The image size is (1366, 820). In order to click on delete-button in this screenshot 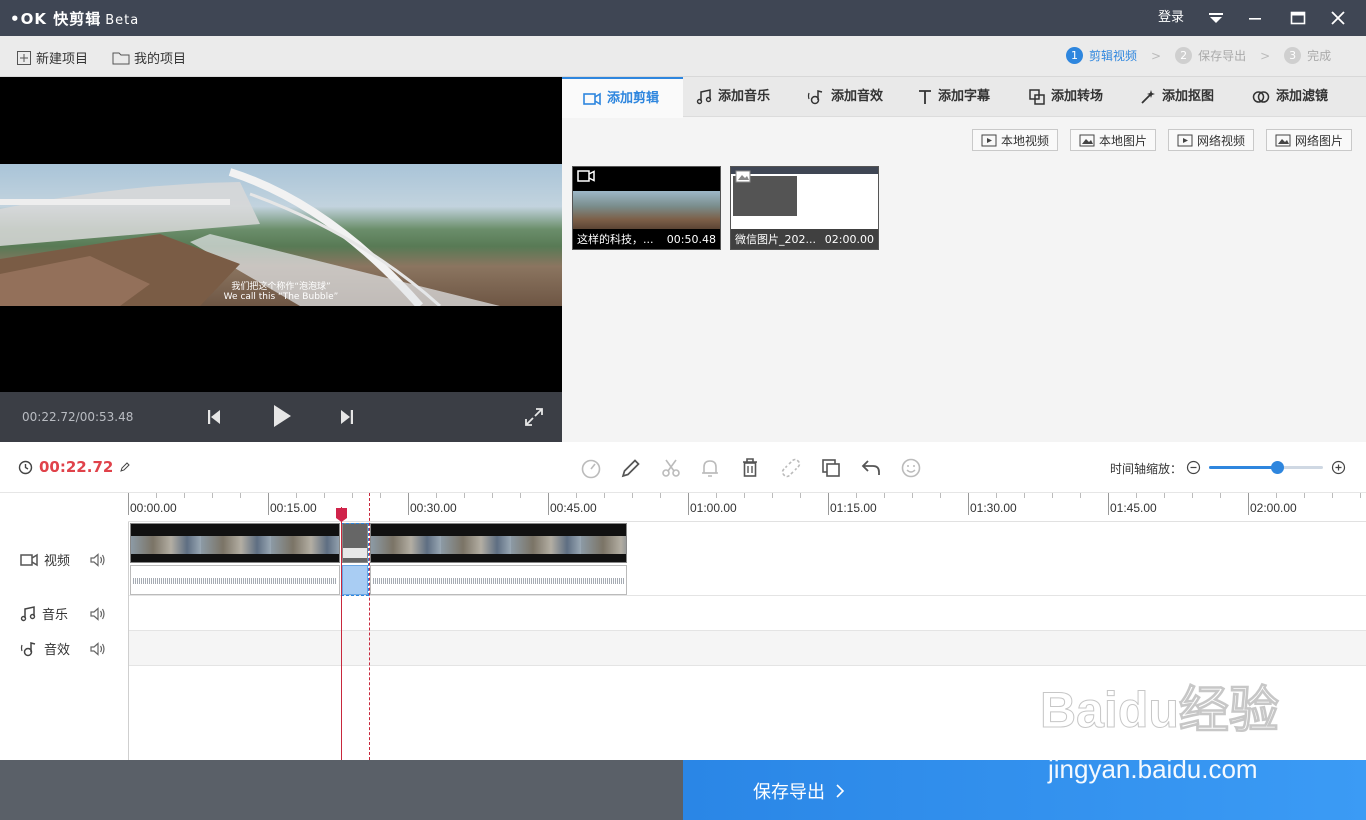, I will do `click(750, 470)`.